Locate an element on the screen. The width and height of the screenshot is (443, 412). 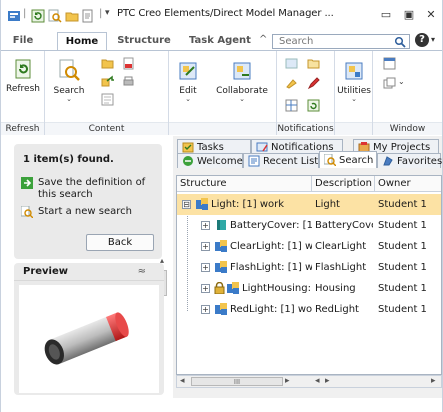
copy-structure-icon is located at coordinates (107, 99).